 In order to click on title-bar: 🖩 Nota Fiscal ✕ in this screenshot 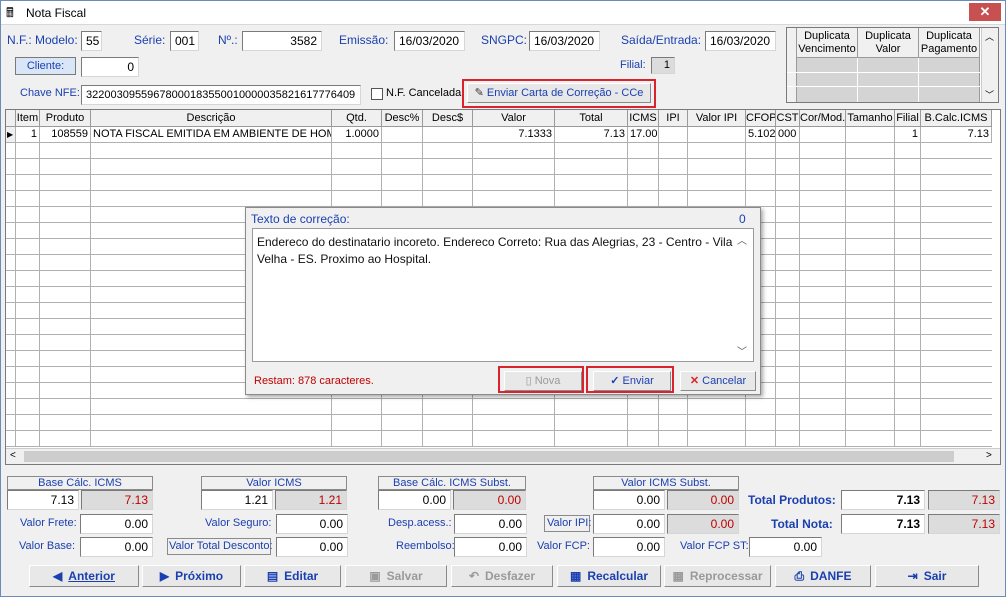, I will do `click(503, 13)`.